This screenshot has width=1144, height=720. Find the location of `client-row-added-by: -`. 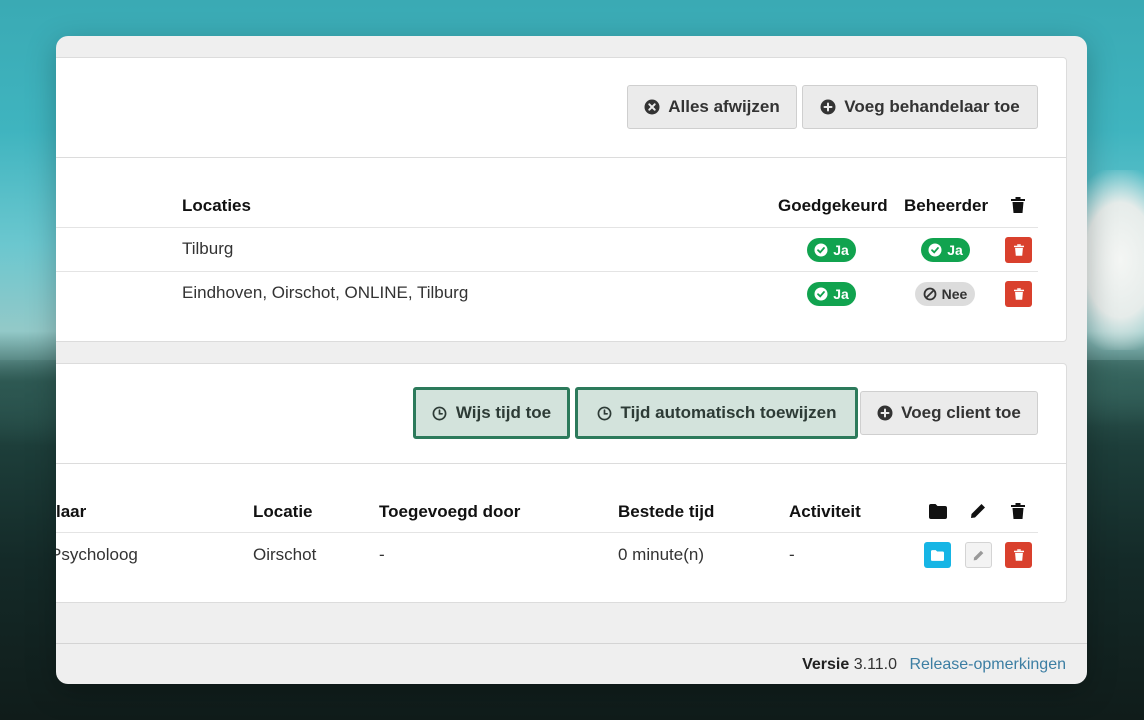

client-row-added-by: - is located at coordinates (382, 554).